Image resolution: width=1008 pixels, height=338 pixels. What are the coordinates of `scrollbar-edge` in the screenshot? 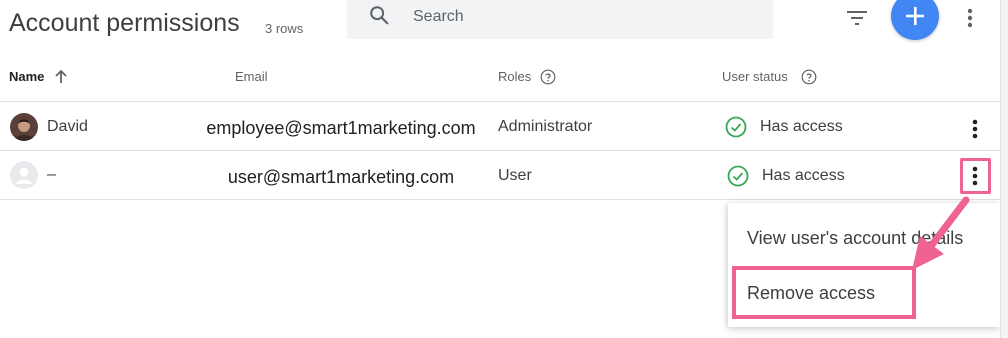 It's located at (1004, 169).